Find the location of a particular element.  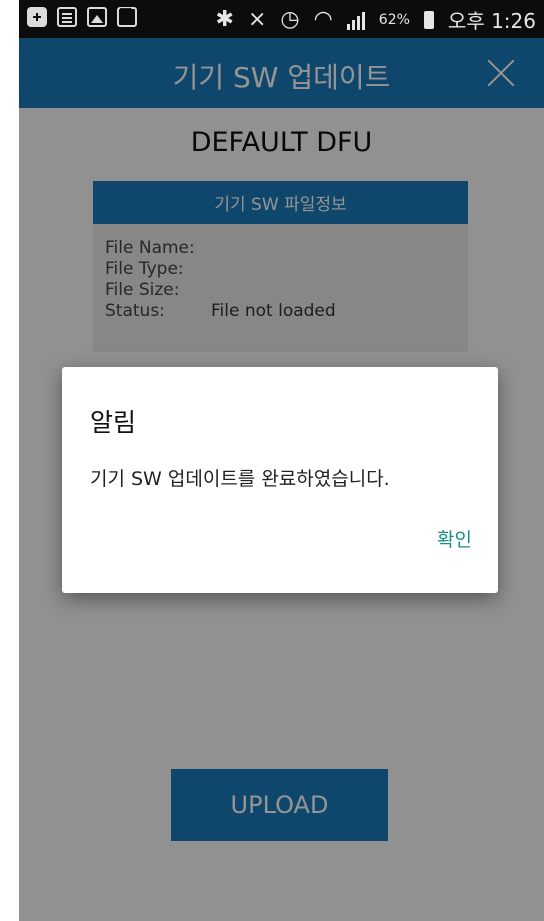

battery-icon is located at coordinates (428, 19).